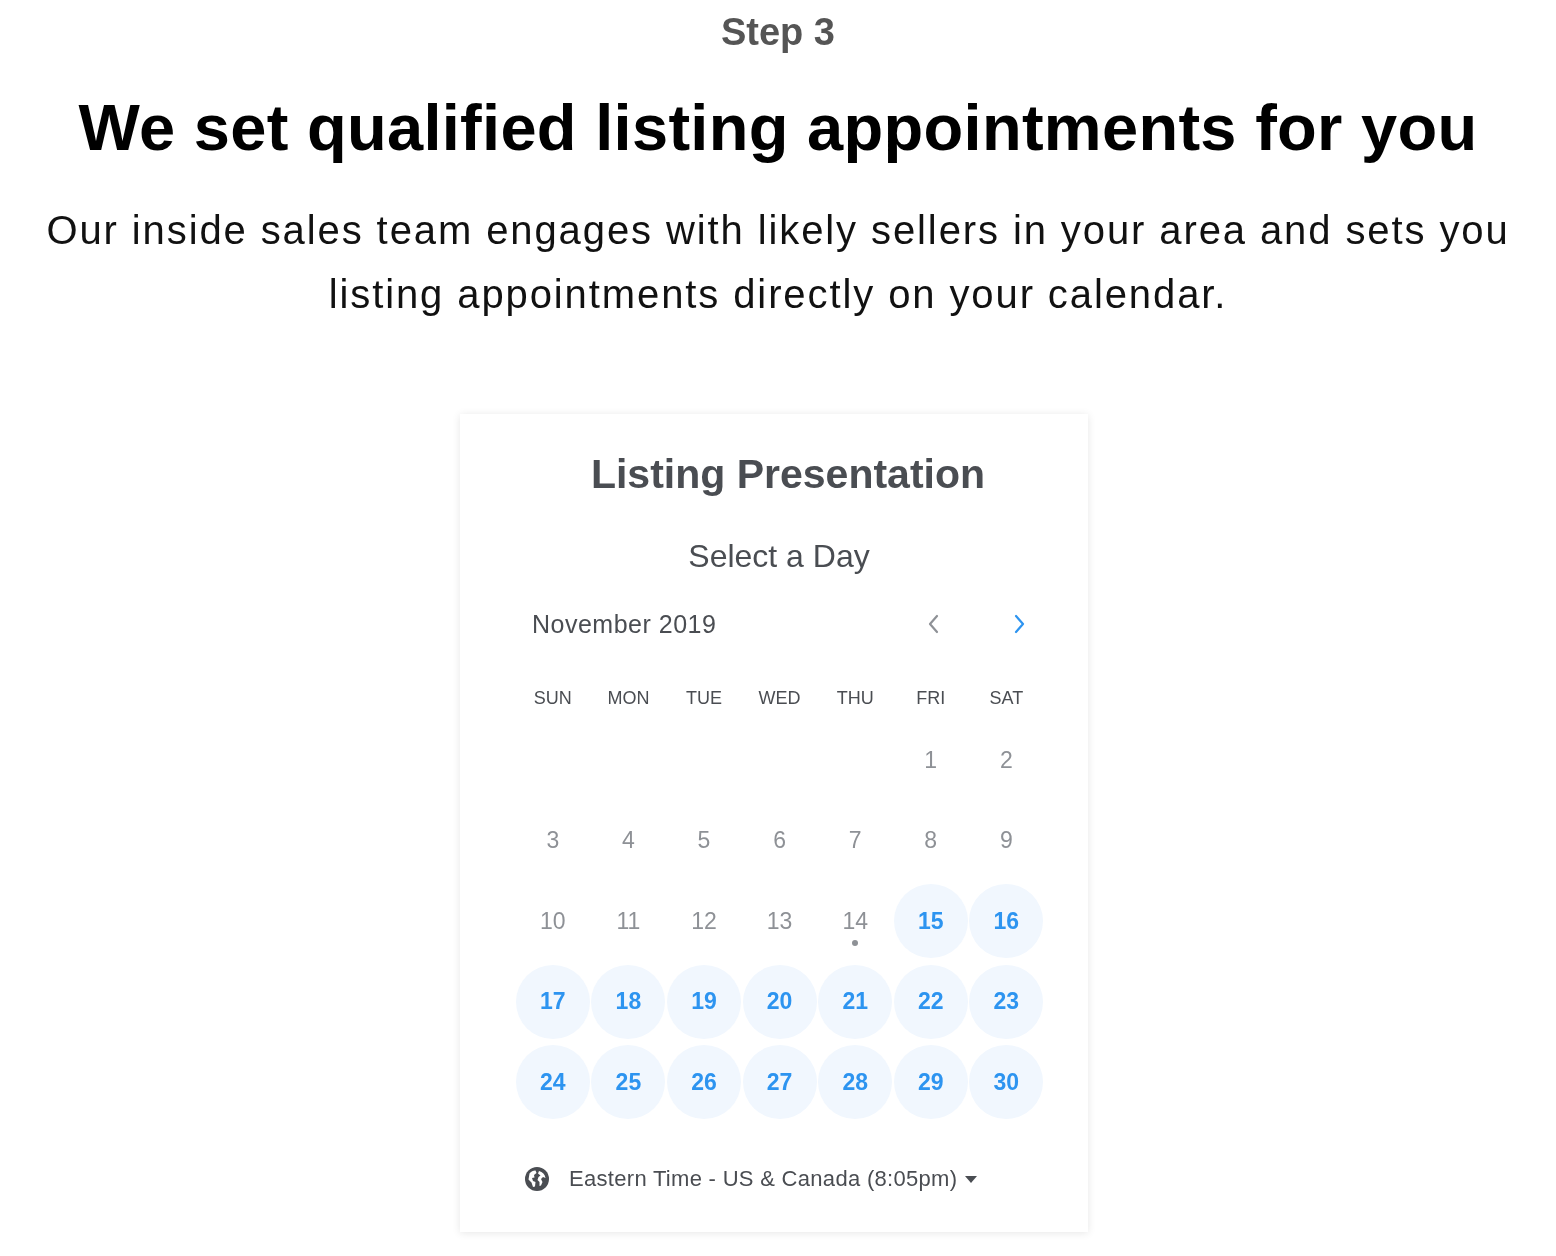 Image resolution: width=1556 pixels, height=1256 pixels. What do you see at coordinates (552, 698) in the screenshot?
I see `weekday-label: SUN` at bounding box center [552, 698].